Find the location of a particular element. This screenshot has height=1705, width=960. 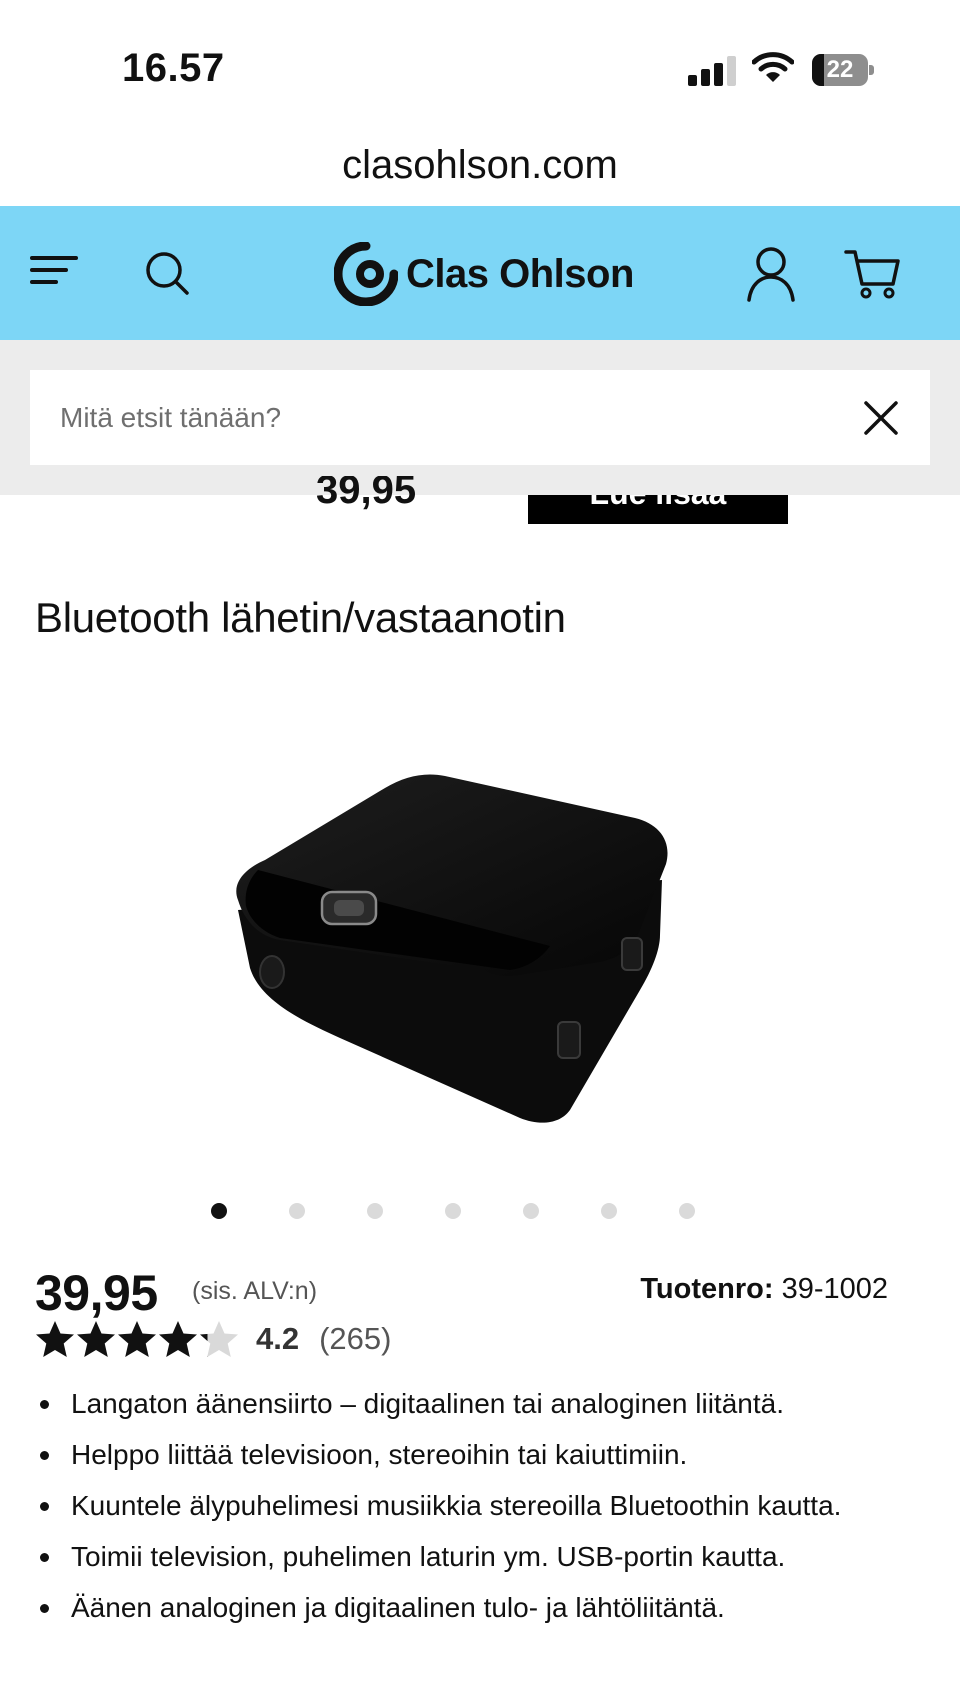

bluetooth-transmitter-receiver-image is located at coordinates (480, 945).